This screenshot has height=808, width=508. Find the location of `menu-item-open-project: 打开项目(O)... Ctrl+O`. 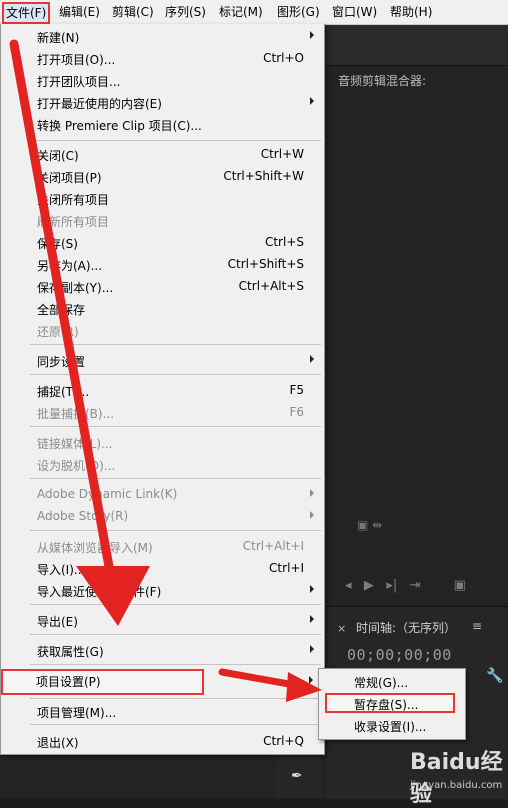

menu-item-open-project: 打开项目(O)... Ctrl+O is located at coordinates (162, 58).